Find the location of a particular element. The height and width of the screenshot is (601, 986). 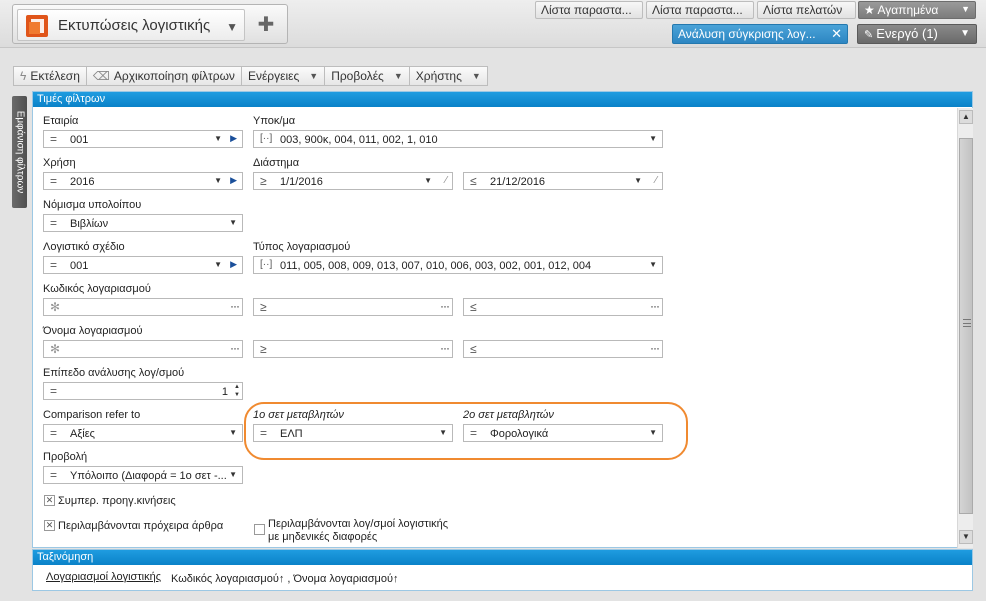

puzzle-icon: ✚ is located at coordinates (266, 25).